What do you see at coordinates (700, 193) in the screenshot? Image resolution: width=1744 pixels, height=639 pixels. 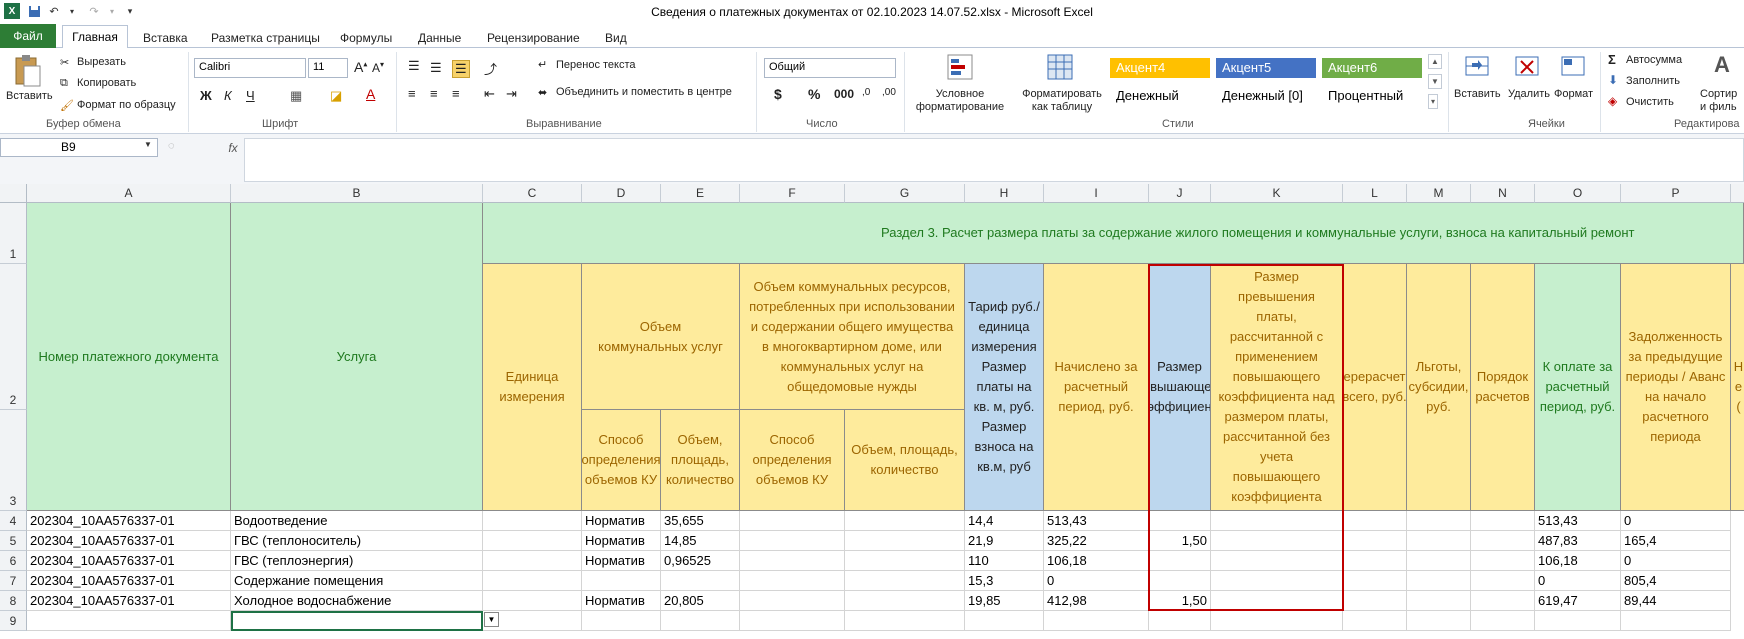 I see `column-header-e: E` at bounding box center [700, 193].